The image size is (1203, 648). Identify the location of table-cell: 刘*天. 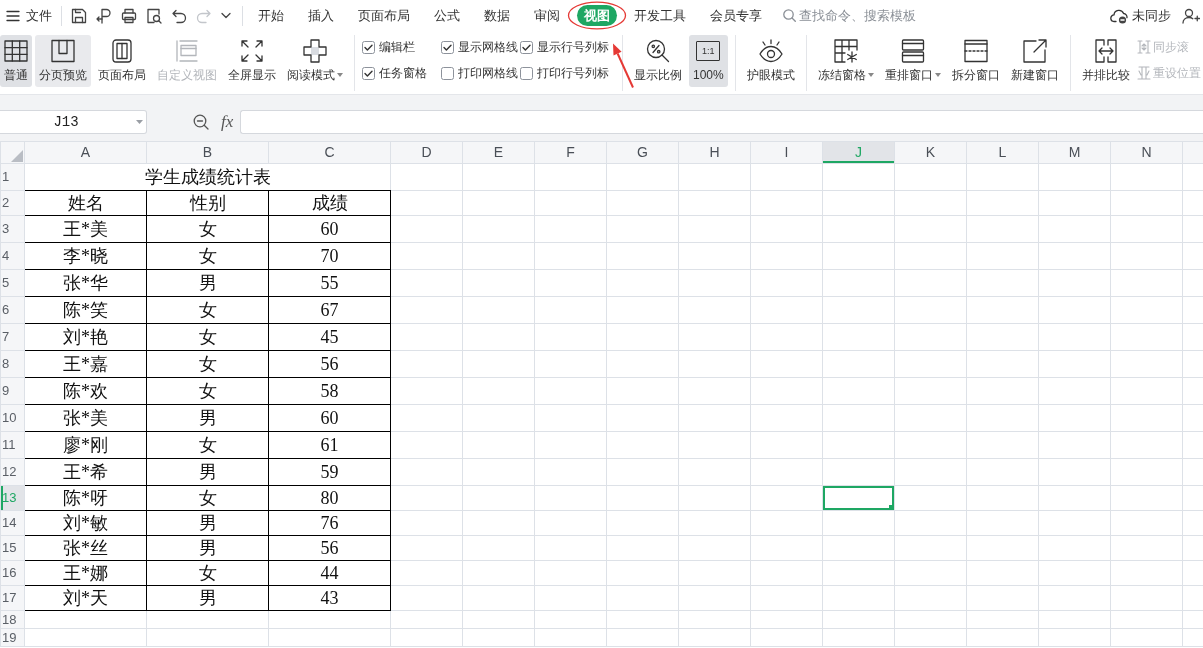
(85, 598).